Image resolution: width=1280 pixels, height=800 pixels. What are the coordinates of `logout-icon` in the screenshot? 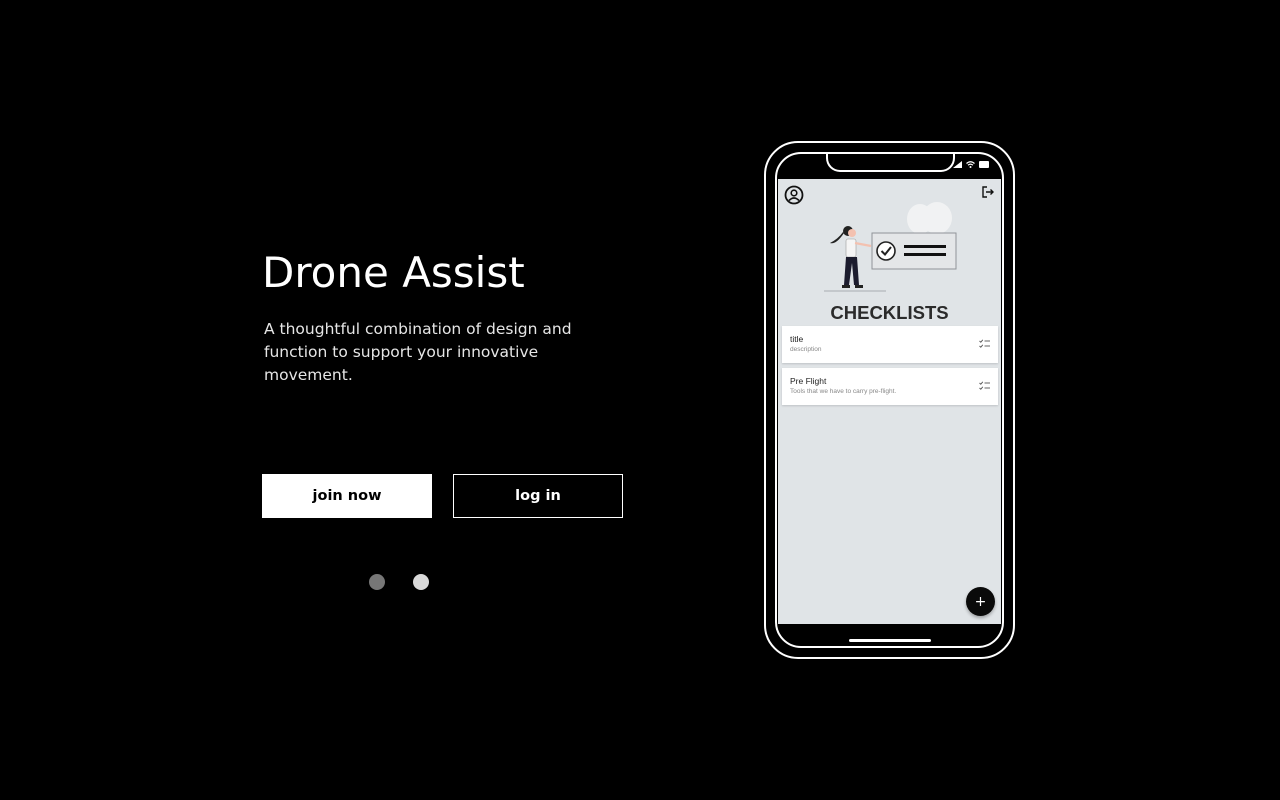 It's located at (988, 192).